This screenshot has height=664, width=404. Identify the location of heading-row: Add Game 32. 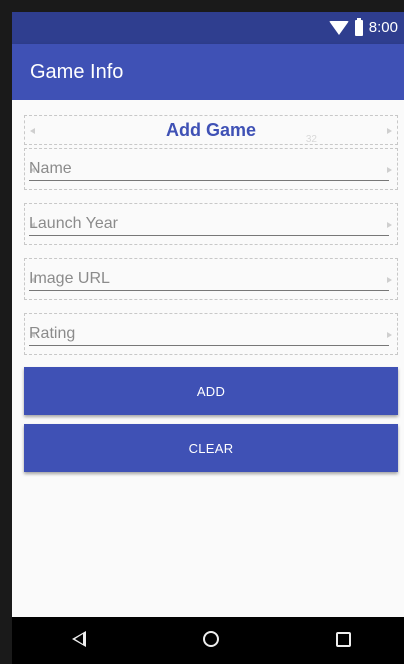
(211, 130).